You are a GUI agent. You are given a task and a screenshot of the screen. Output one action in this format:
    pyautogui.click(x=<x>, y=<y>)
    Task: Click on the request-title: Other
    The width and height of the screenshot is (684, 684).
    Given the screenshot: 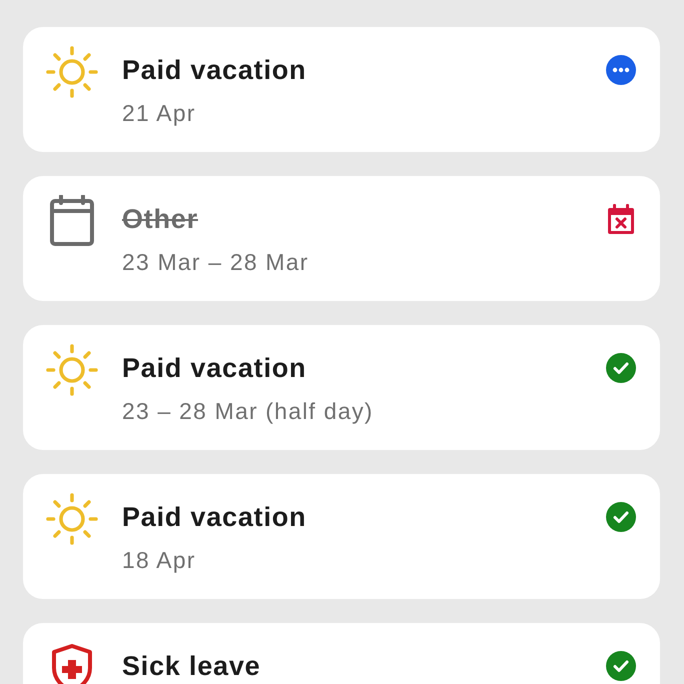 What is the action you would take?
    pyautogui.click(x=160, y=219)
    